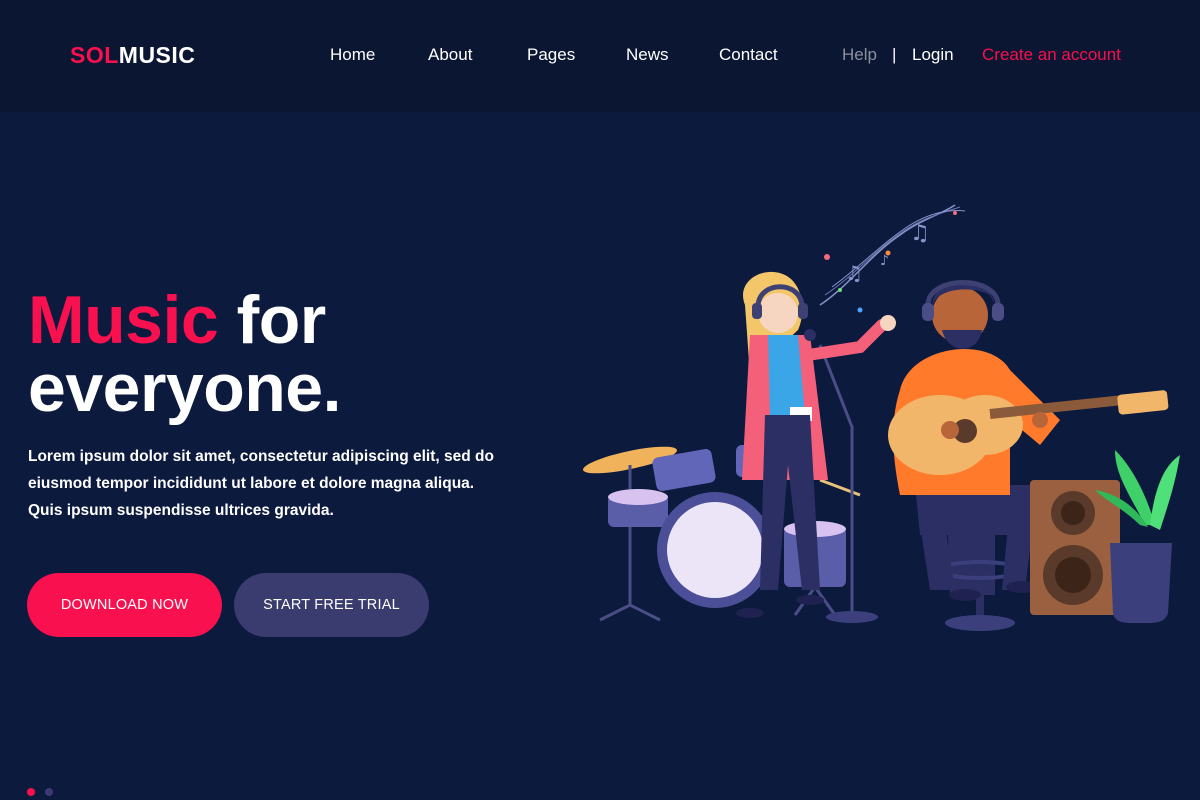  What do you see at coordinates (31, 792) in the screenshot?
I see `slider-dot-active` at bounding box center [31, 792].